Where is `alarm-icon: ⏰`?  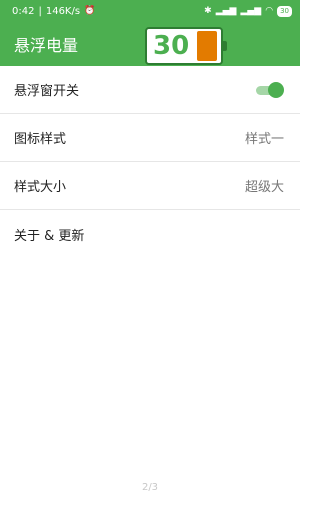 alarm-icon: ⏰ is located at coordinates (90, 10).